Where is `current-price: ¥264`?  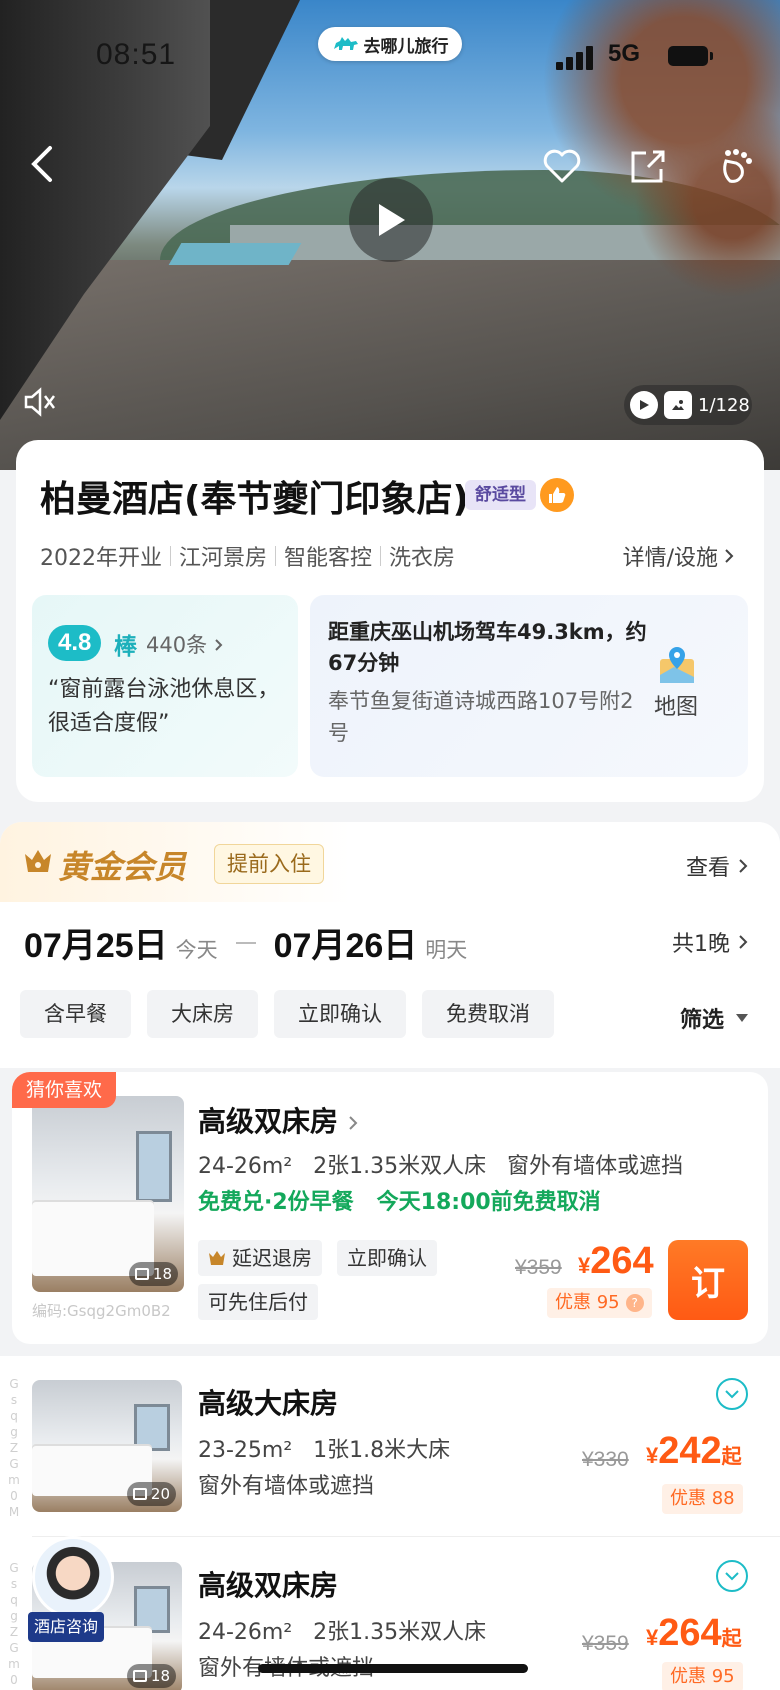 current-price: ¥264 is located at coordinates (616, 1261).